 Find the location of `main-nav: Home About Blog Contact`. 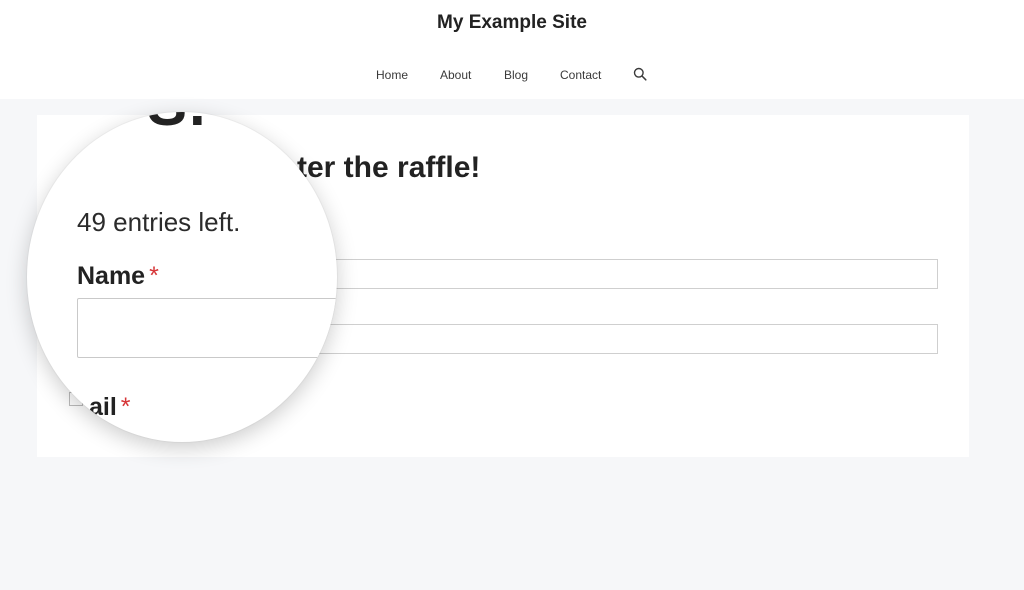

main-nav: Home About Blog Contact is located at coordinates (512, 76).